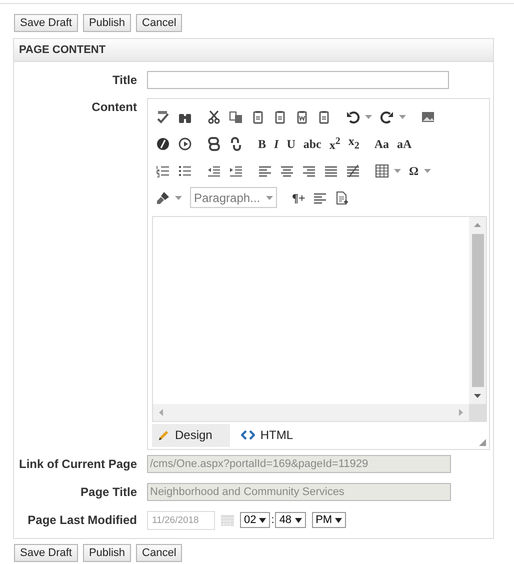  I want to click on scroll-down-icon, so click(477, 396).